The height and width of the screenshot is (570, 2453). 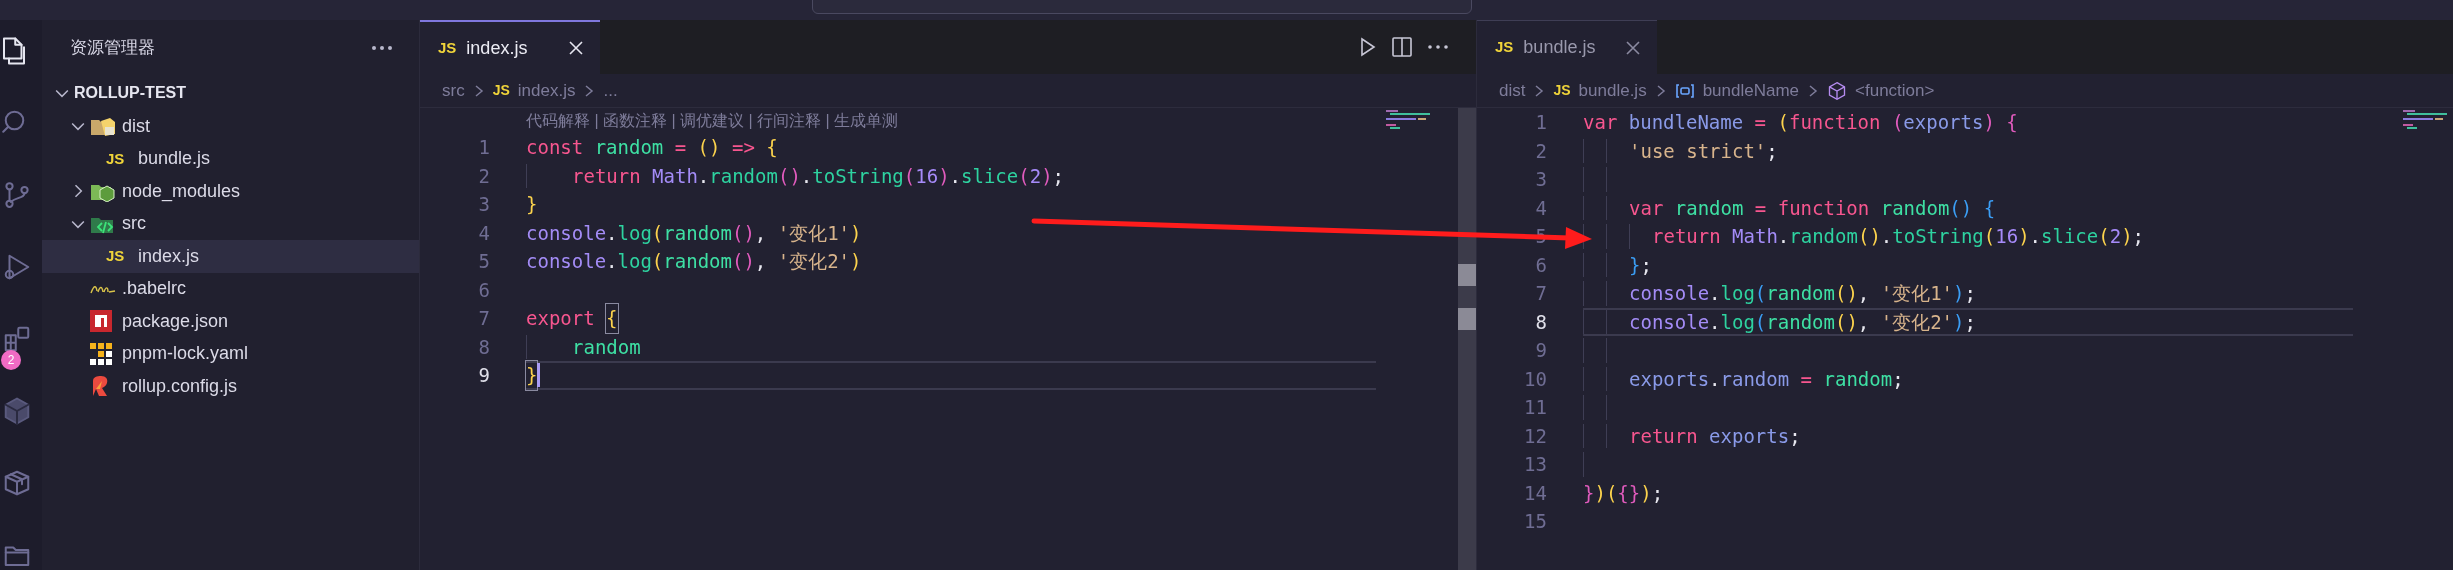 What do you see at coordinates (1715, 435) in the screenshot?
I see `code-line: return exports;` at bounding box center [1715, 435].